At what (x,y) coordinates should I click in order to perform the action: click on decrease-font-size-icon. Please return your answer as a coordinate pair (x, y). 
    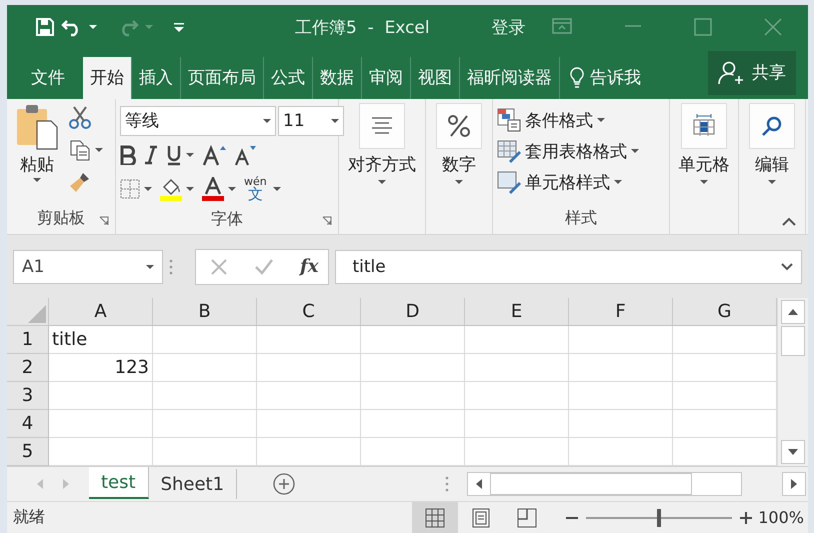
    Looking at the image, I should click on (245, 155).